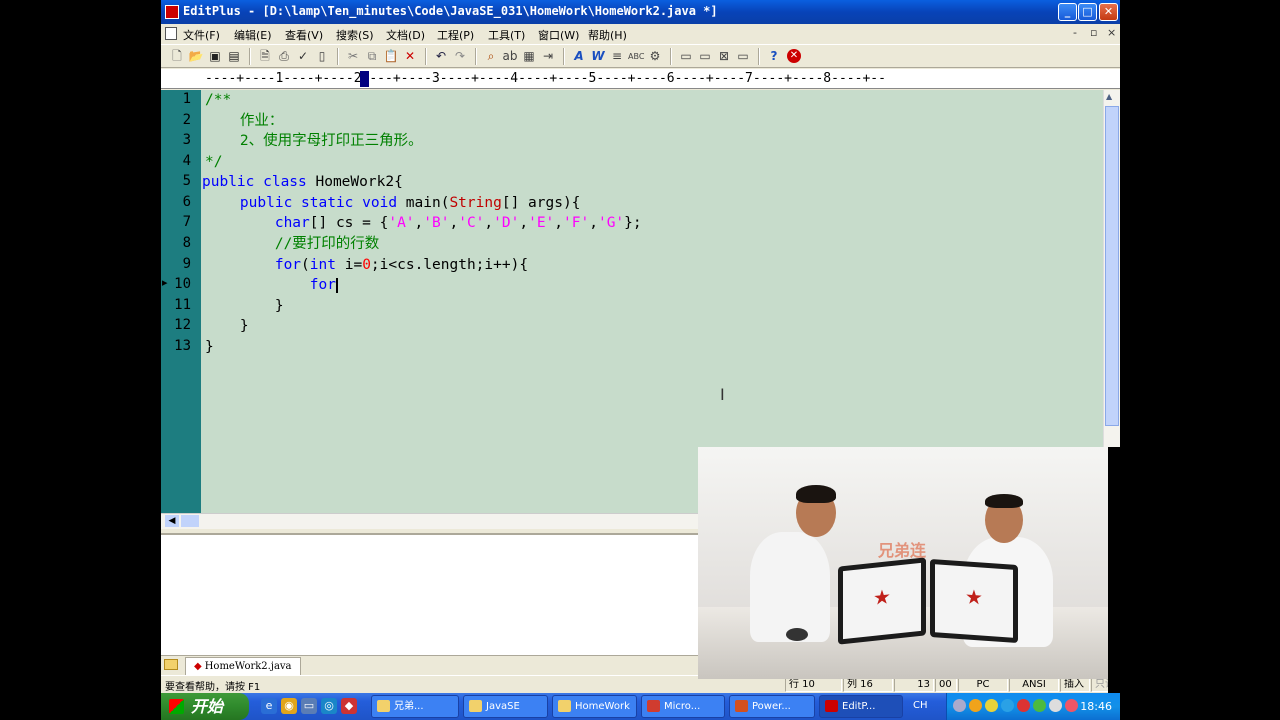 This screenshot has height=720, width=1280. What do you see at coordinates (510, 56) in the screenshot?
I see `replace-icon: ab` at bounding box center [510, 56].